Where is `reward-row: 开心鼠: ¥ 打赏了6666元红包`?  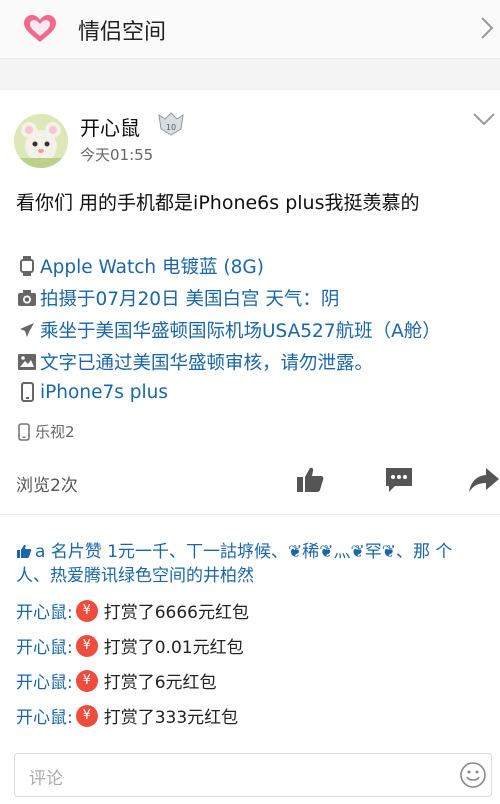
reward-row: 开心鼠: ¥ 打赏了6666元红包 is located at coordinates (132, 610).